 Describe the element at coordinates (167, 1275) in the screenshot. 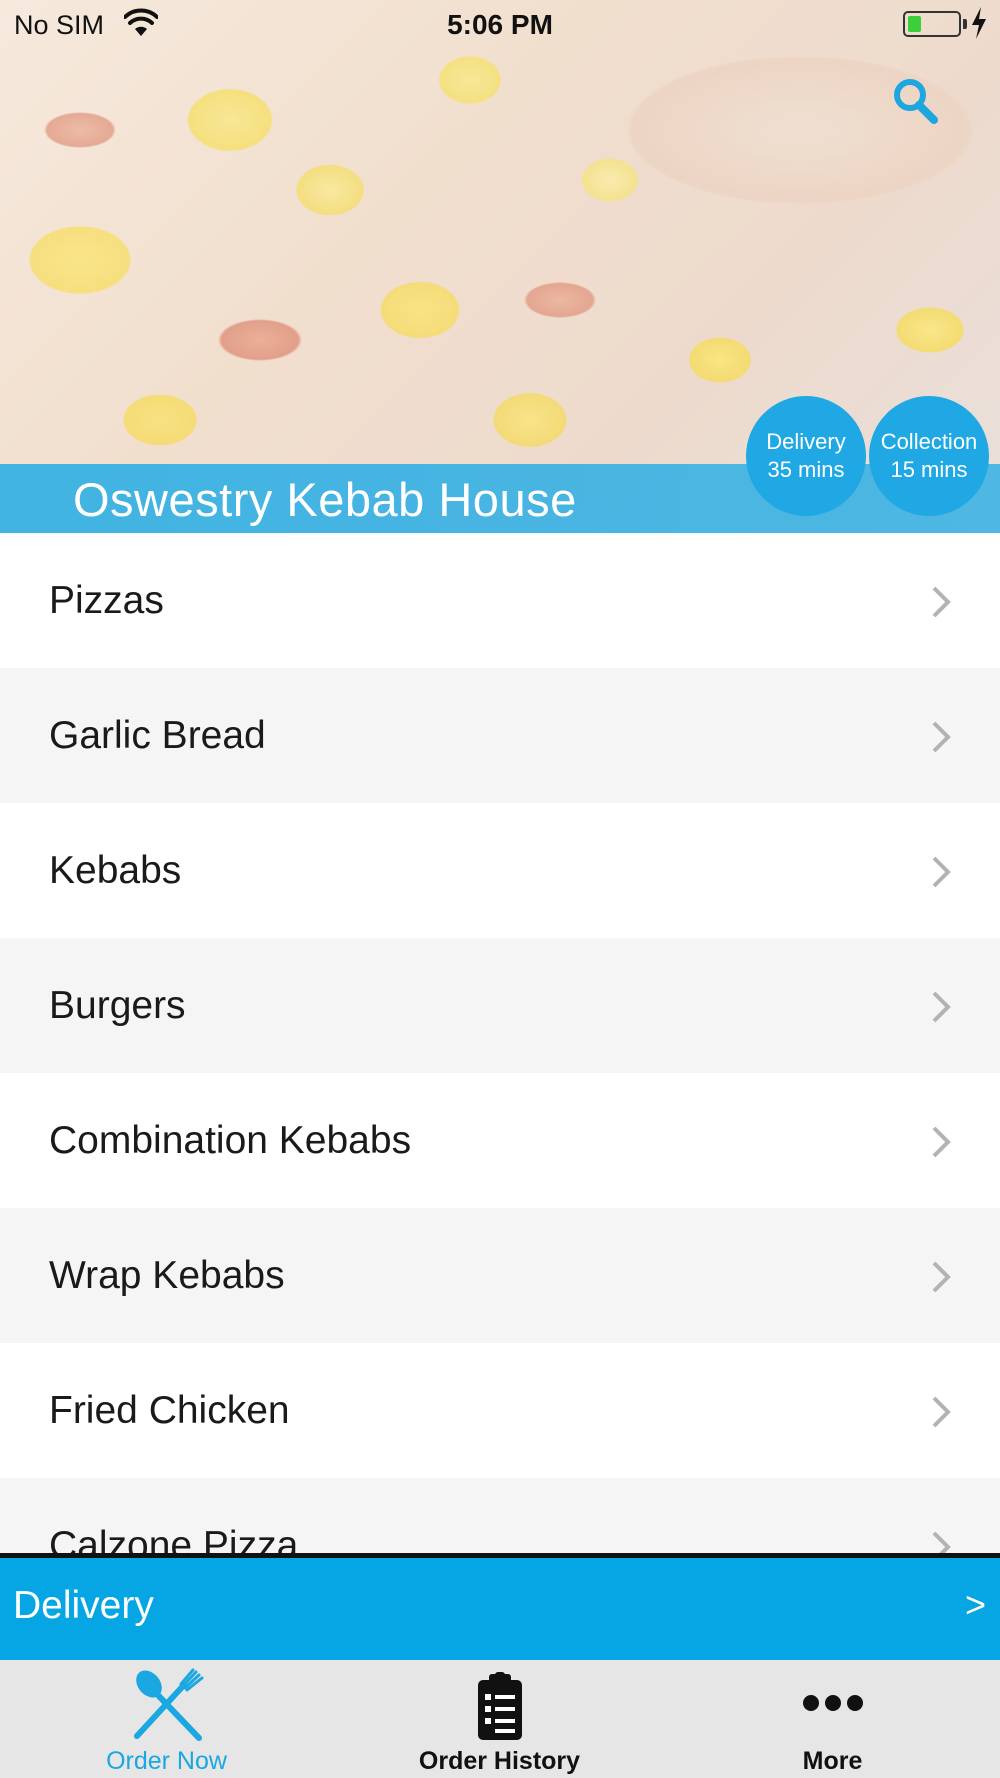

I see `menu-item-label: Wrap Kebabs` at that location.